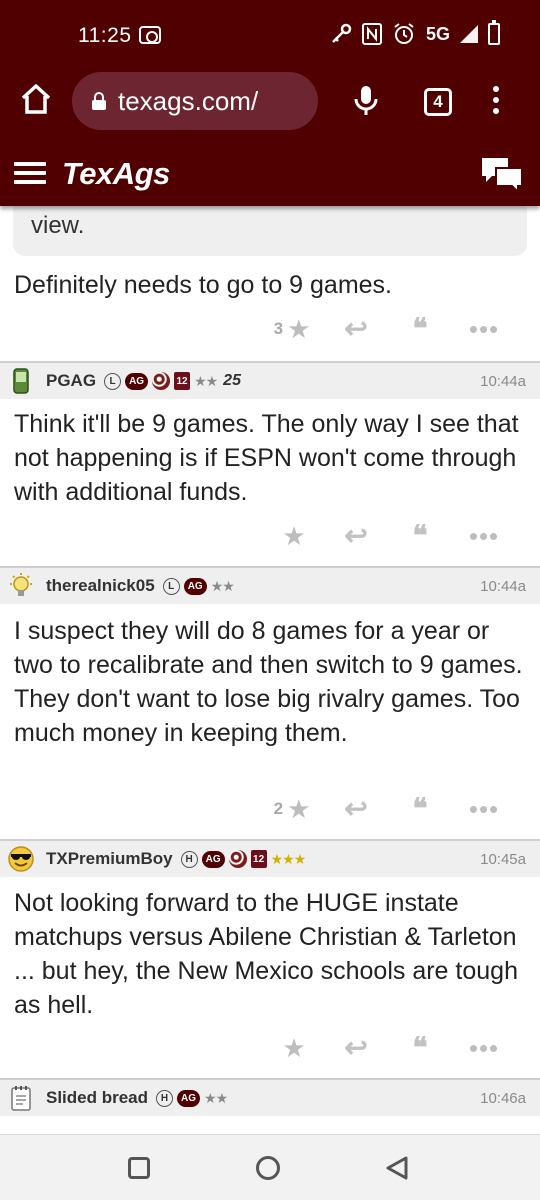 The width and height of the screenshot is (540, 1200). I want to click on url-text: texags.com/, so click(188, 100).